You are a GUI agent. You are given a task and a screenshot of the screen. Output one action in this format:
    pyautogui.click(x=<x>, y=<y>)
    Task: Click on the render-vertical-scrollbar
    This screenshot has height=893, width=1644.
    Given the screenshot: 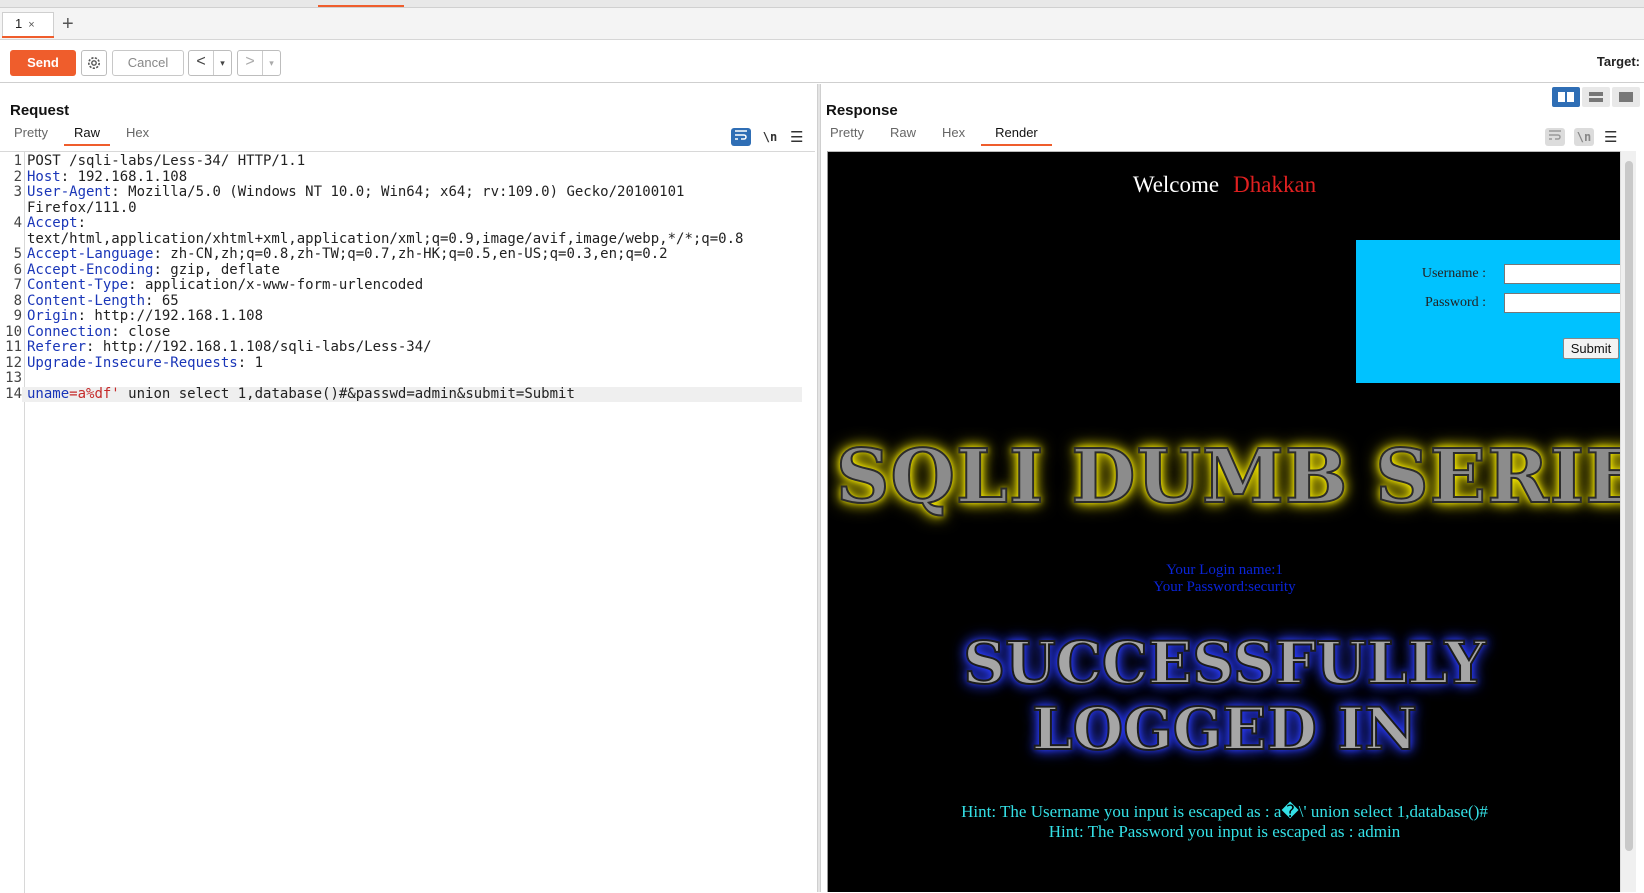 What is the action you would take?
    pyautogui.click(x=1628, y=521)
    